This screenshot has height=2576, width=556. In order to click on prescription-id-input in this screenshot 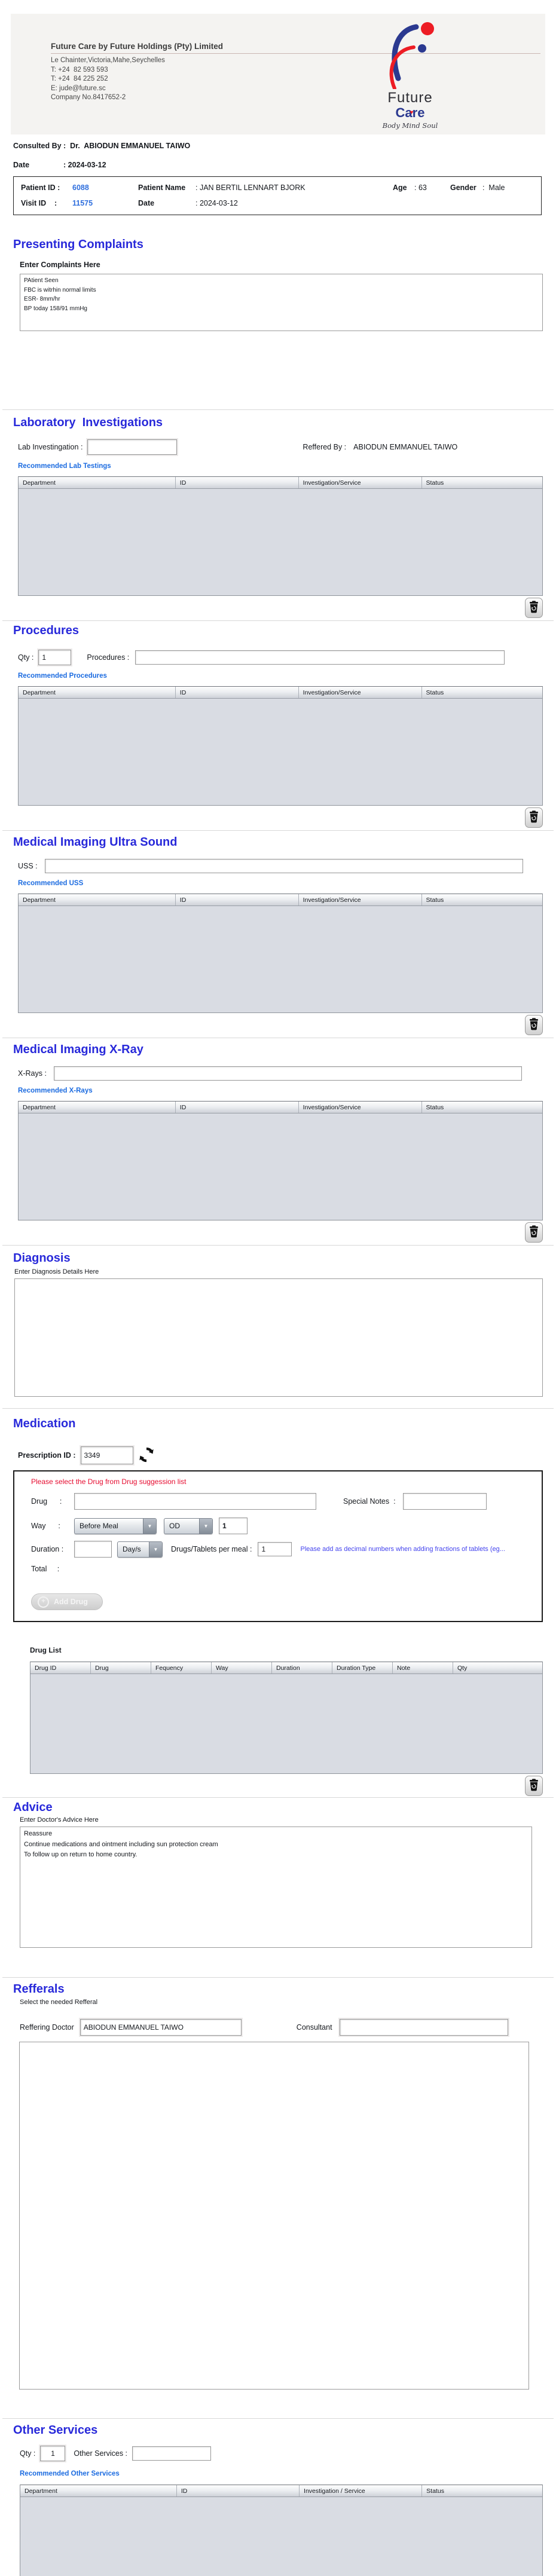, I will do `click(107, 1455)`.